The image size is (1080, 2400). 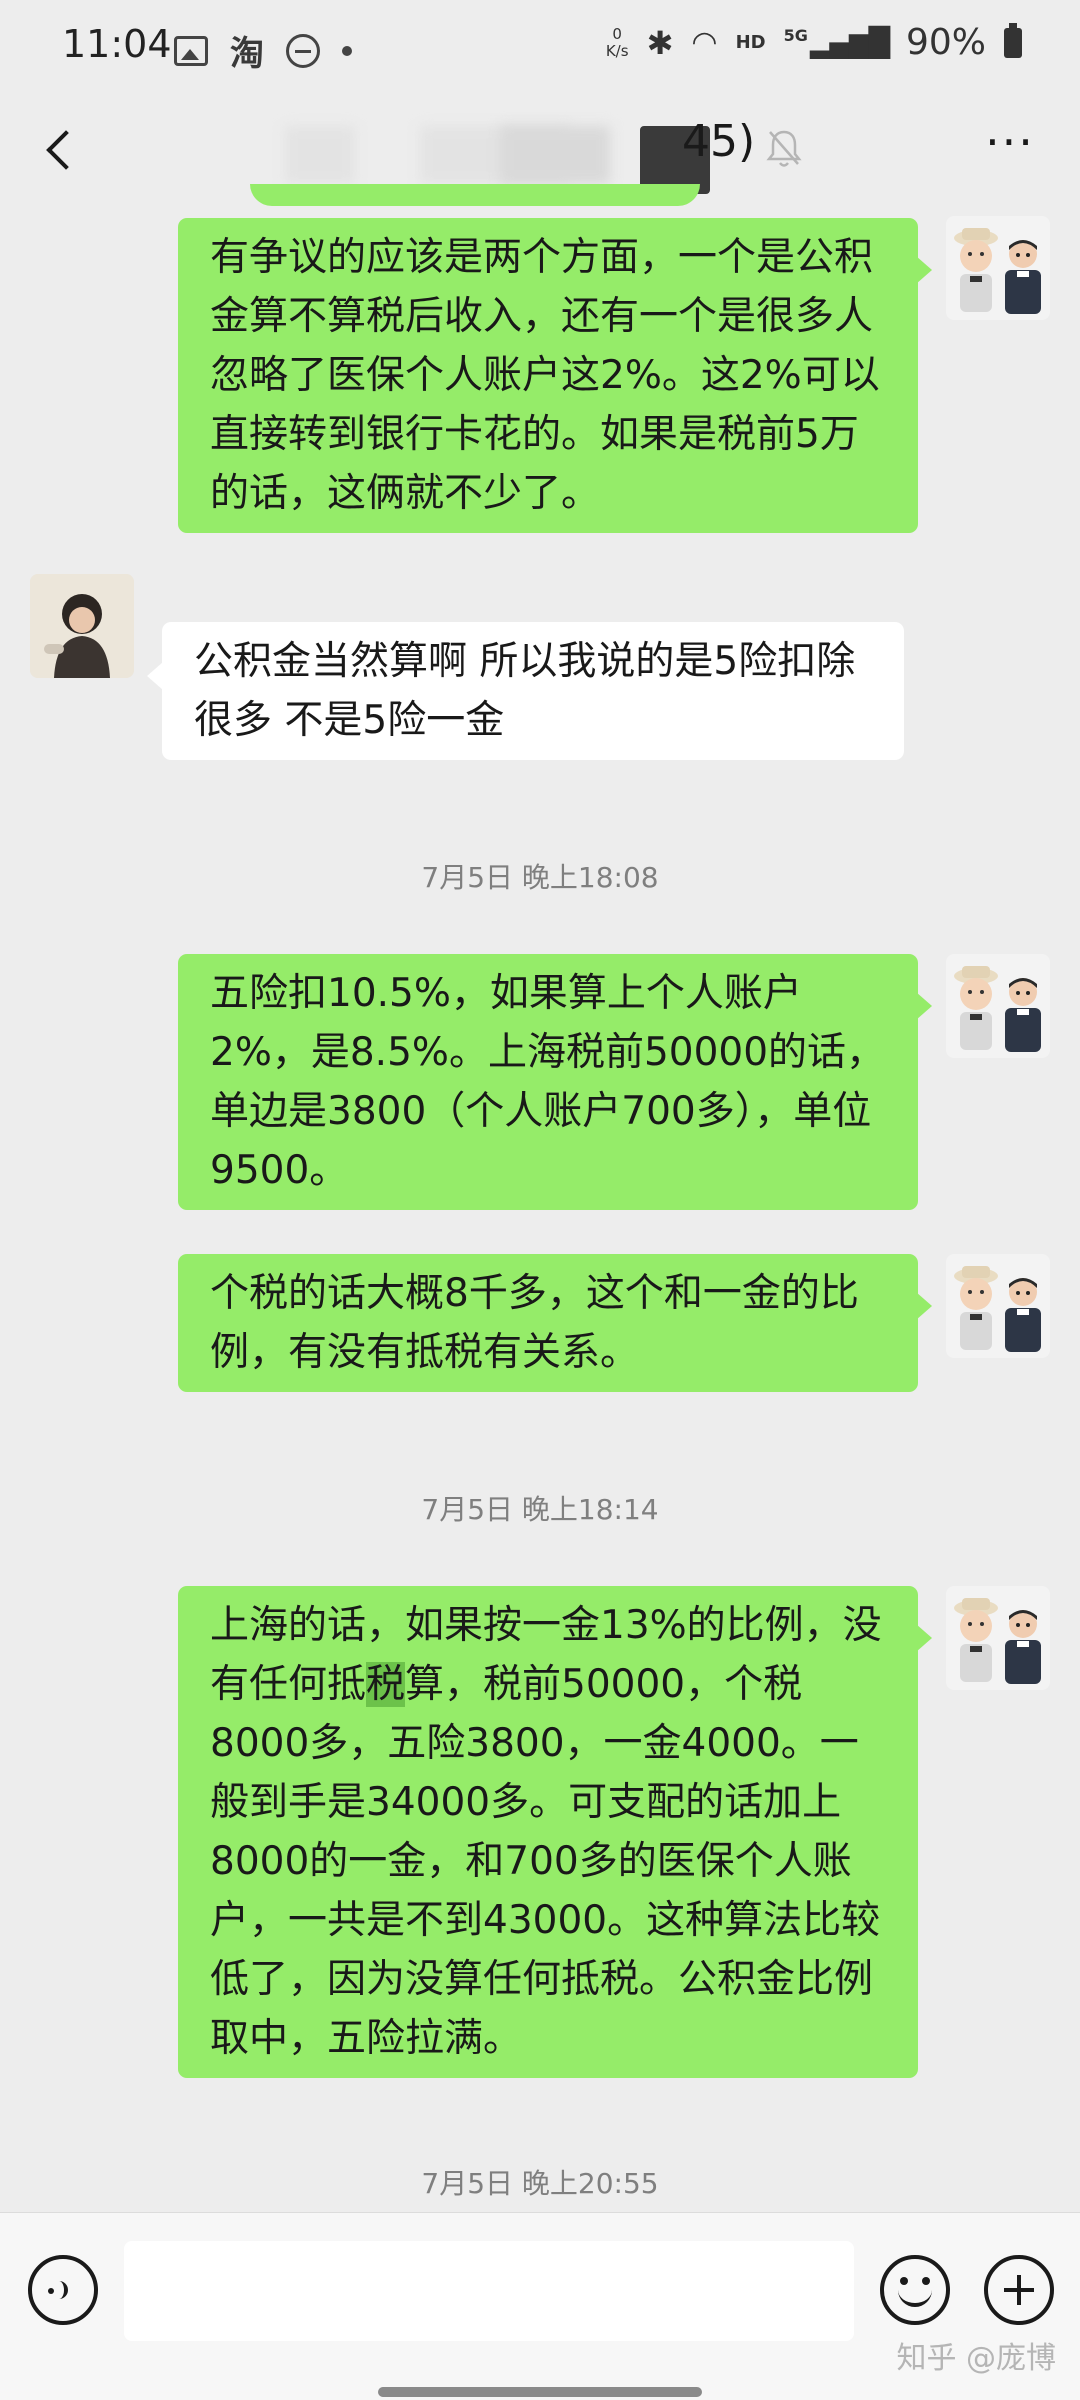 I want to click on signal-indicator: 5G ▂▄▆█, so click(x=836, y=42).